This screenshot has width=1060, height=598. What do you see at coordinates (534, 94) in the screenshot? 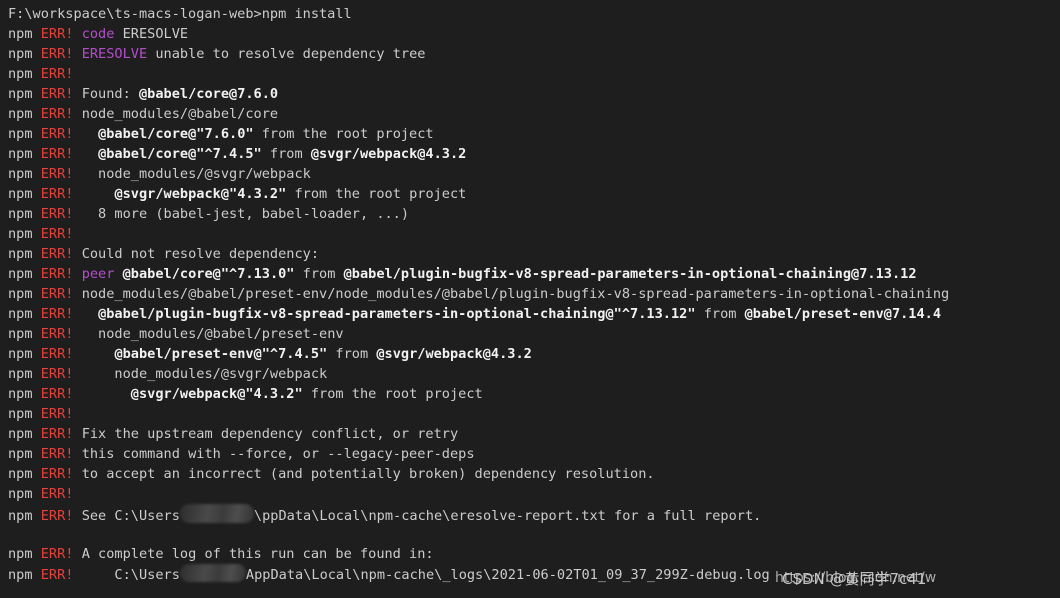
I see `log-line: npm ERR! Found: @babel/core@7.6.0` at bounding box center [534, 94].